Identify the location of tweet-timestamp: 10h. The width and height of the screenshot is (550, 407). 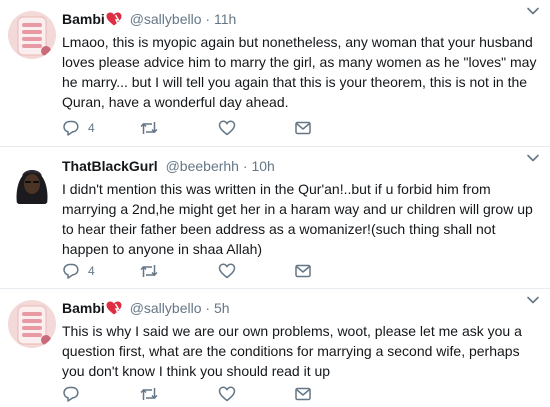
(262, 166).